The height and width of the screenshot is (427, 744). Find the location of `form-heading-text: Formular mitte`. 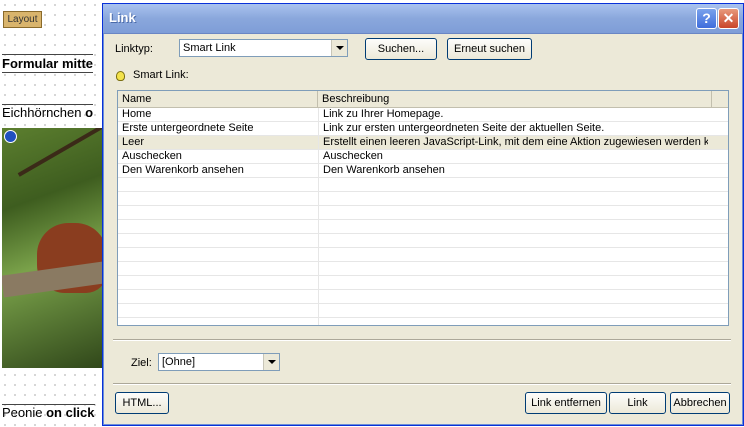

form-heading-text: Formular mitte is located at coordinates (48, 63).